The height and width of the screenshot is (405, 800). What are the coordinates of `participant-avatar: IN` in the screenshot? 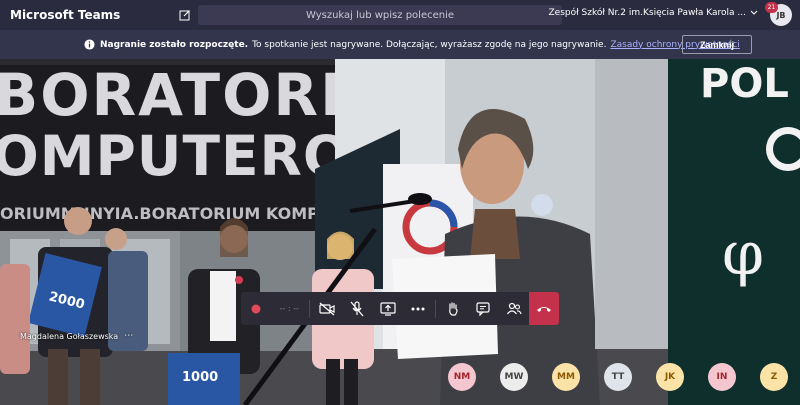 It's located at (722, 377).